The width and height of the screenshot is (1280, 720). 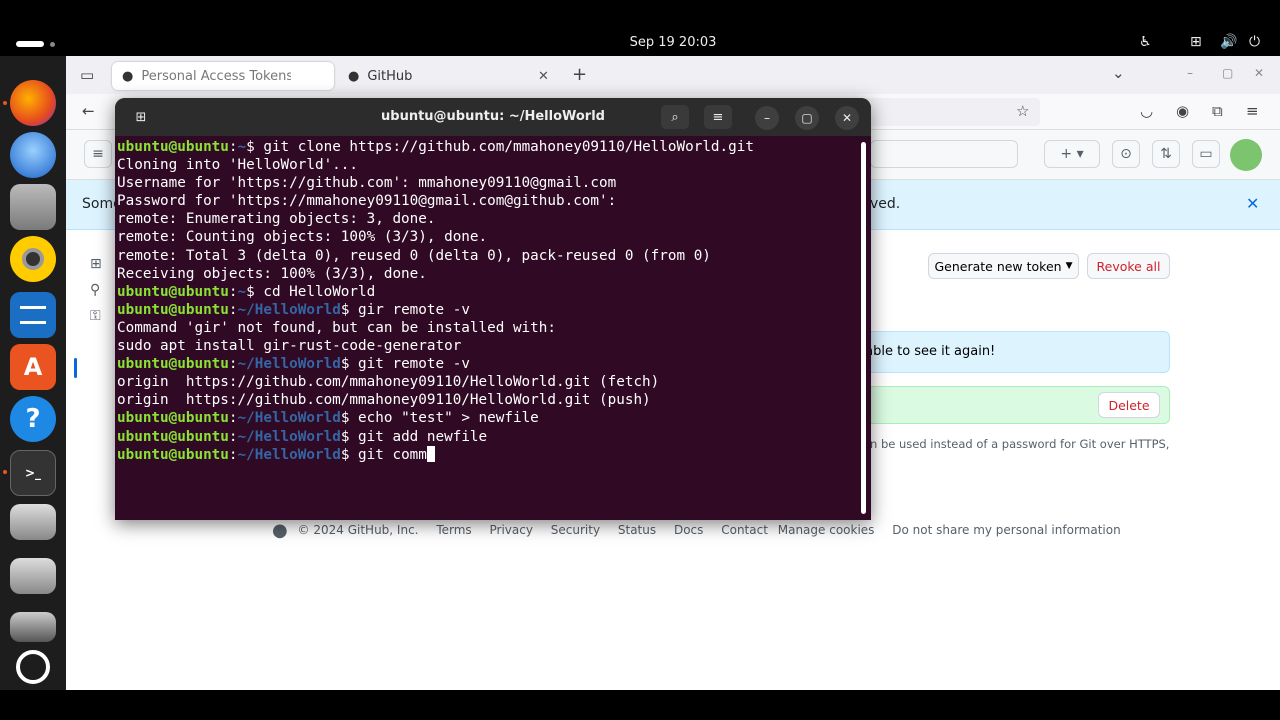 I want to click on rhythmbox-icon, so click(x=33, y=259).